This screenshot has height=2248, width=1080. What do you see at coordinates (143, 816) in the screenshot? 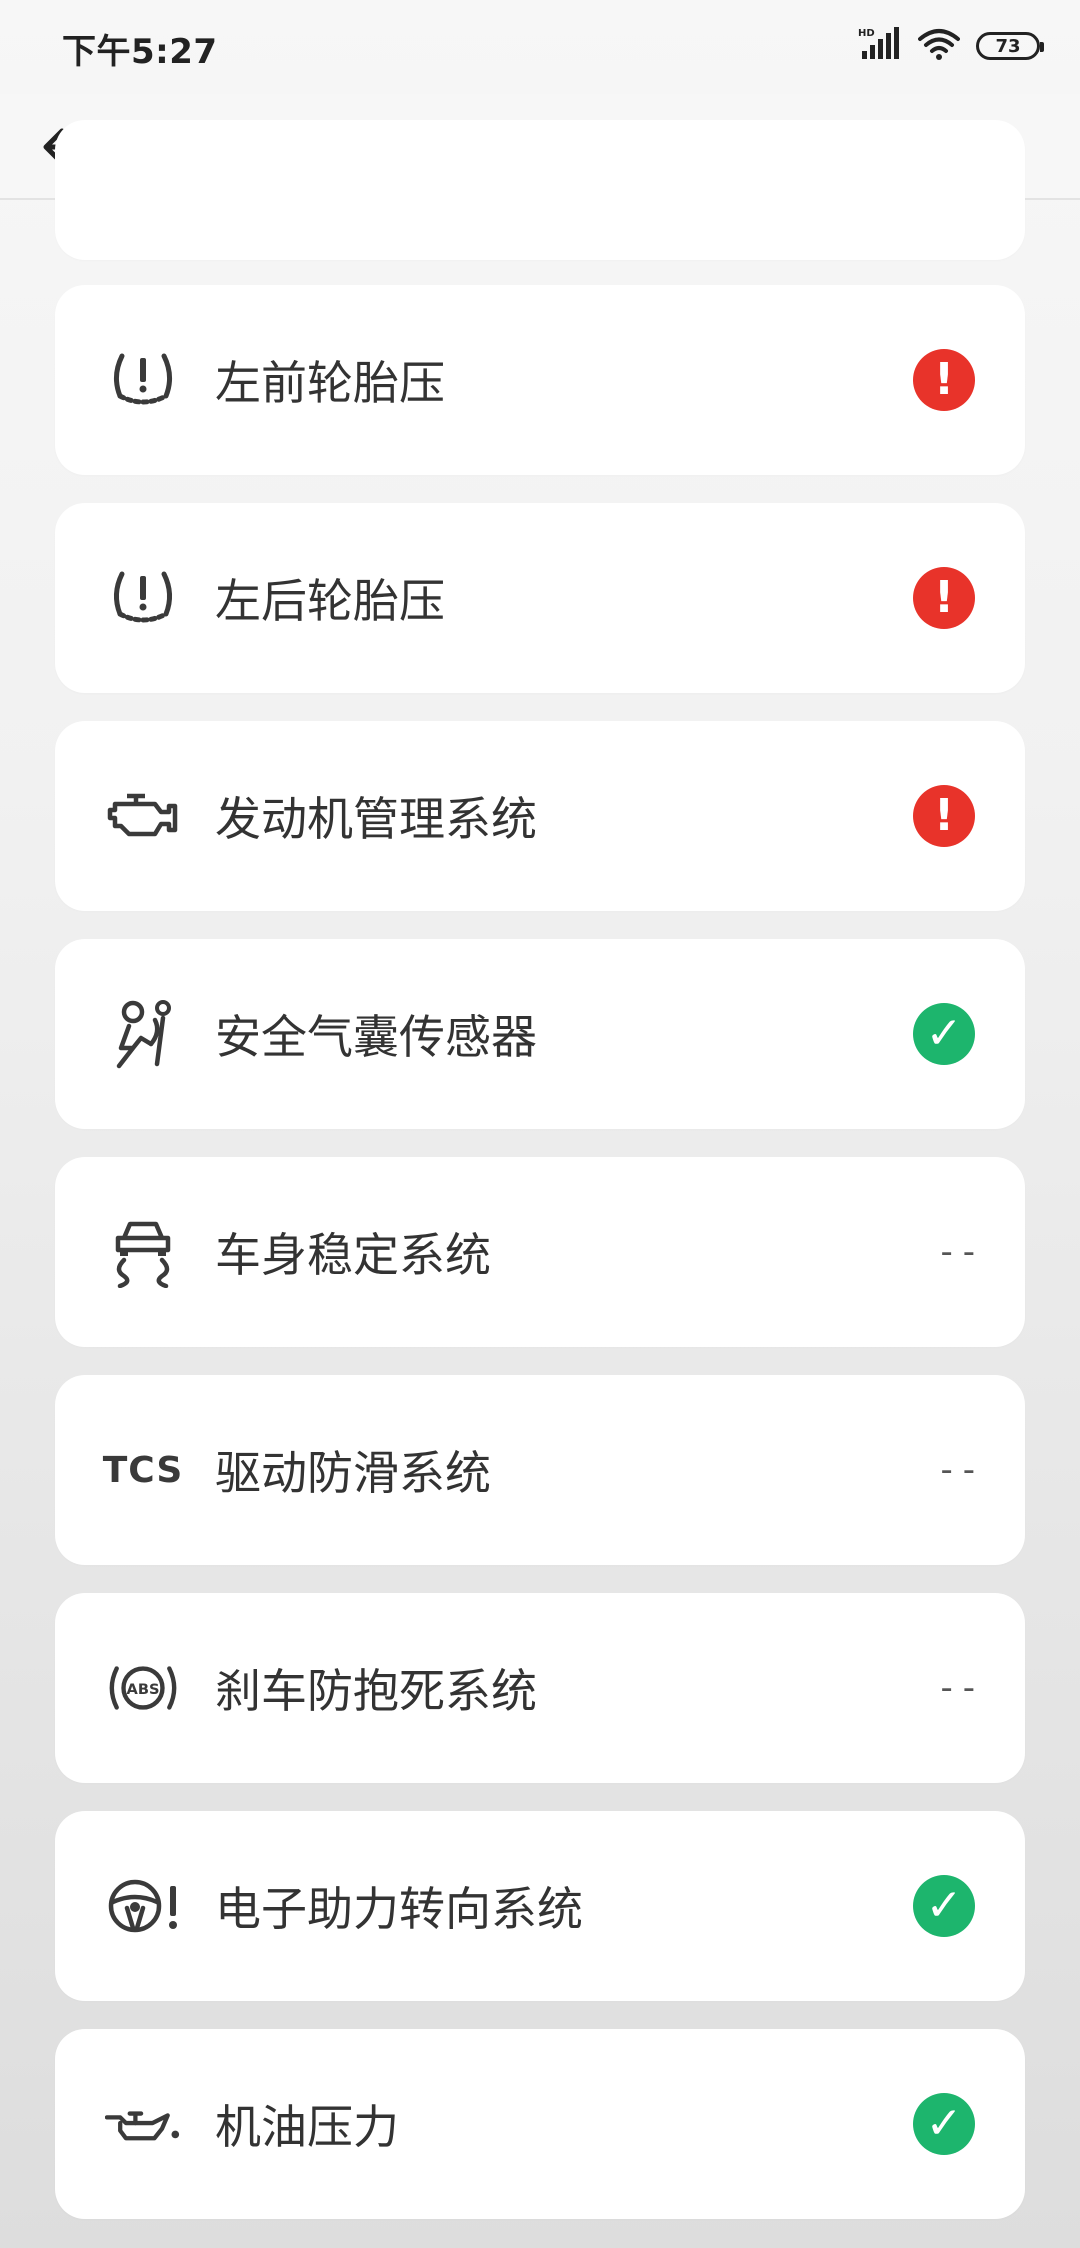
I see `engine-icon` at bounding box center [143, 816].